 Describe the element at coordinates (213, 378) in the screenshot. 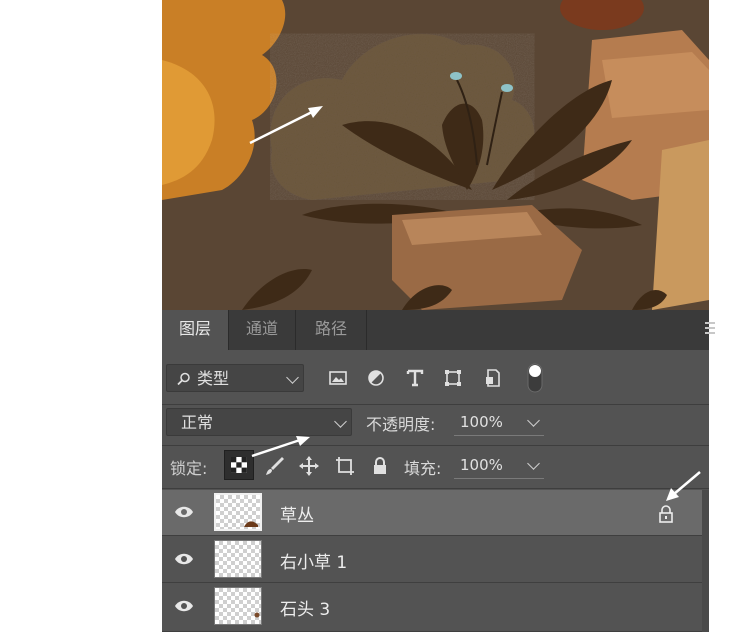

I see `filter-kind-label: 类型` at that location.